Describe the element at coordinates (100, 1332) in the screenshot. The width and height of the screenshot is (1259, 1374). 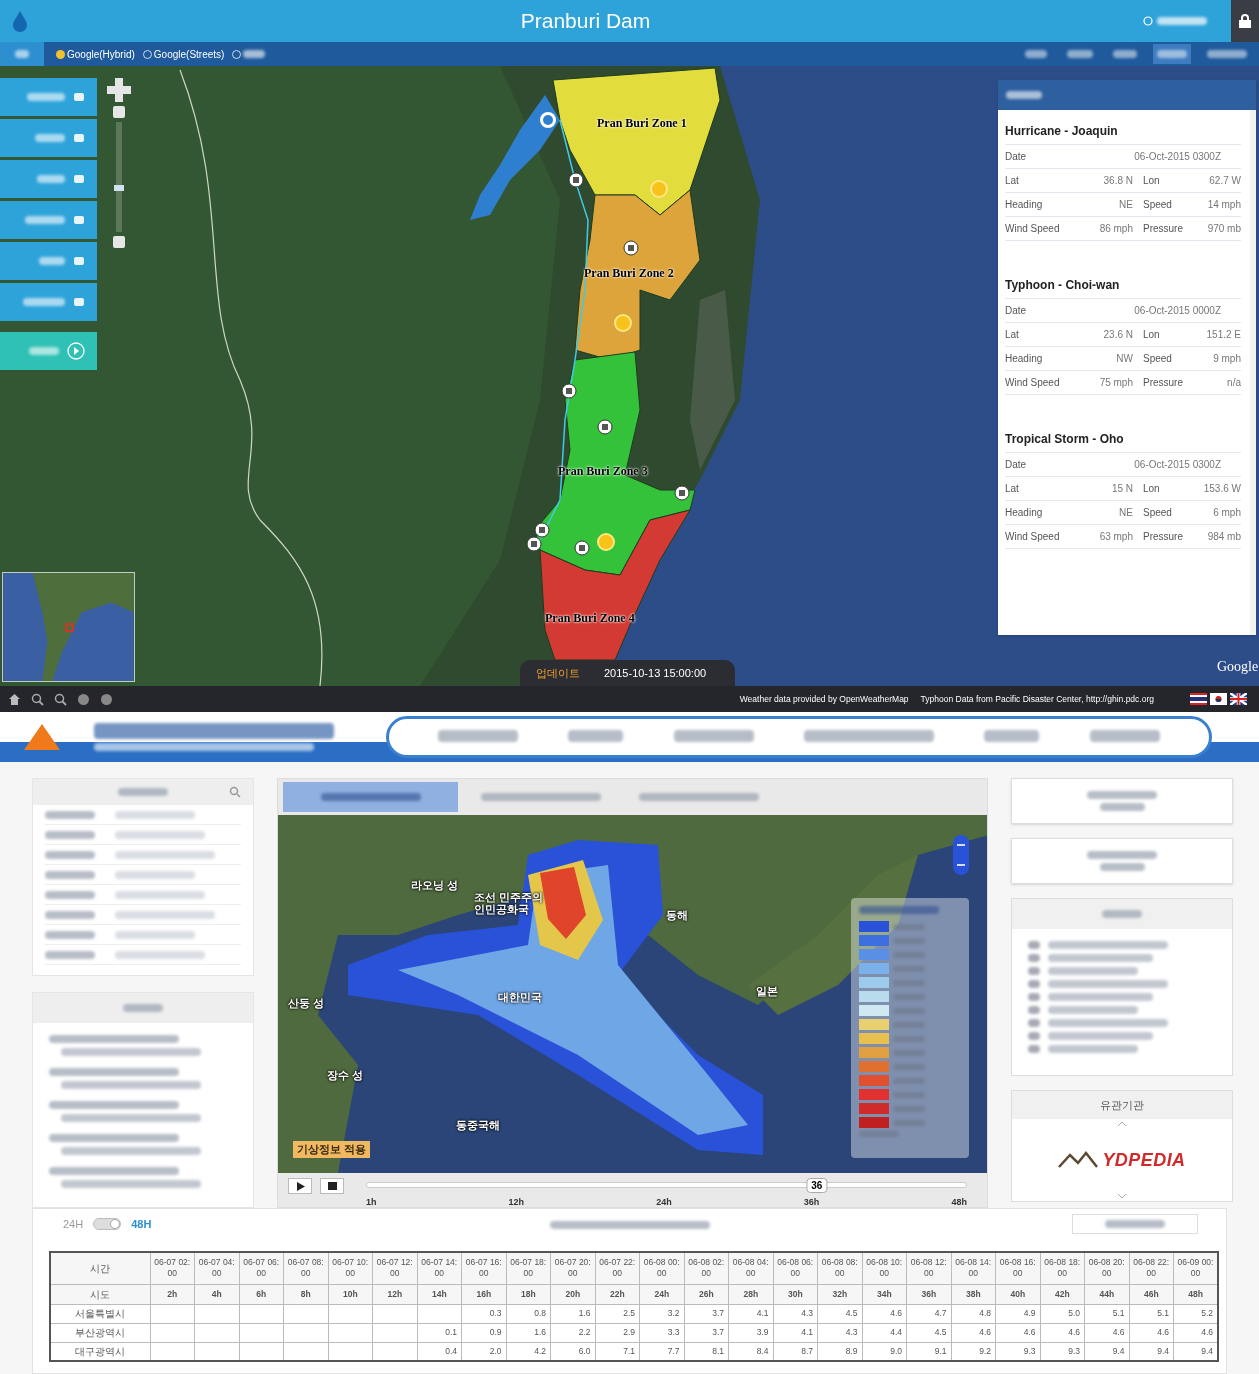
I see `row-header-cell: 부산광역시` at that location.